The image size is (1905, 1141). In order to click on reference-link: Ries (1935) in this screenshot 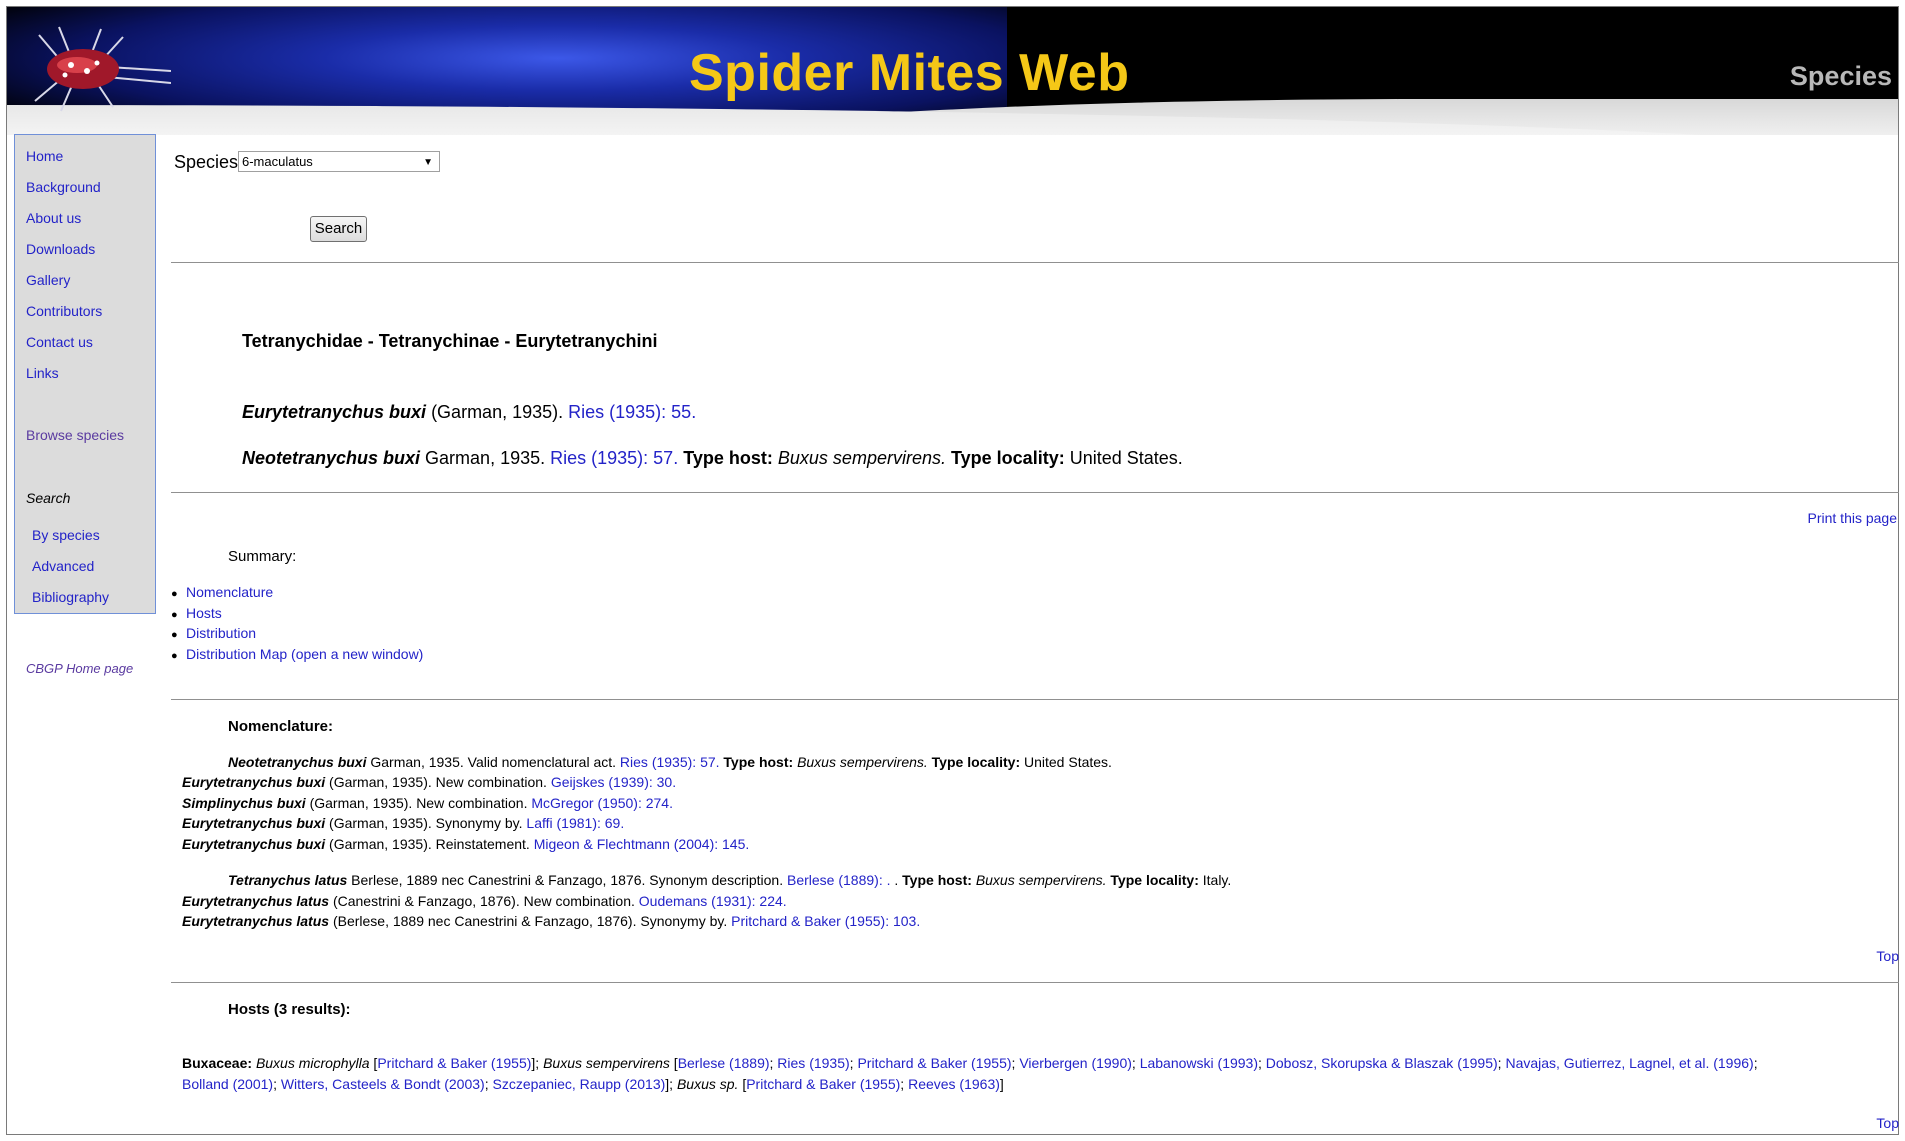, I will do `click(813, 1063)`.